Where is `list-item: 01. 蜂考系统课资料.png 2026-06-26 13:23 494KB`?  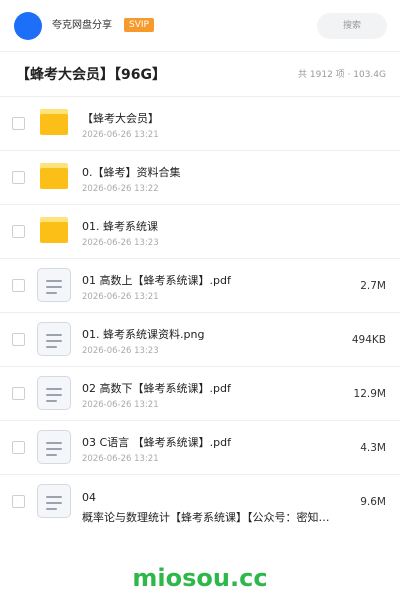 list-item: 01. 蜂考系统课资料.png 2026-06-26 13:23 494KB is located at coordinates (200, 340).